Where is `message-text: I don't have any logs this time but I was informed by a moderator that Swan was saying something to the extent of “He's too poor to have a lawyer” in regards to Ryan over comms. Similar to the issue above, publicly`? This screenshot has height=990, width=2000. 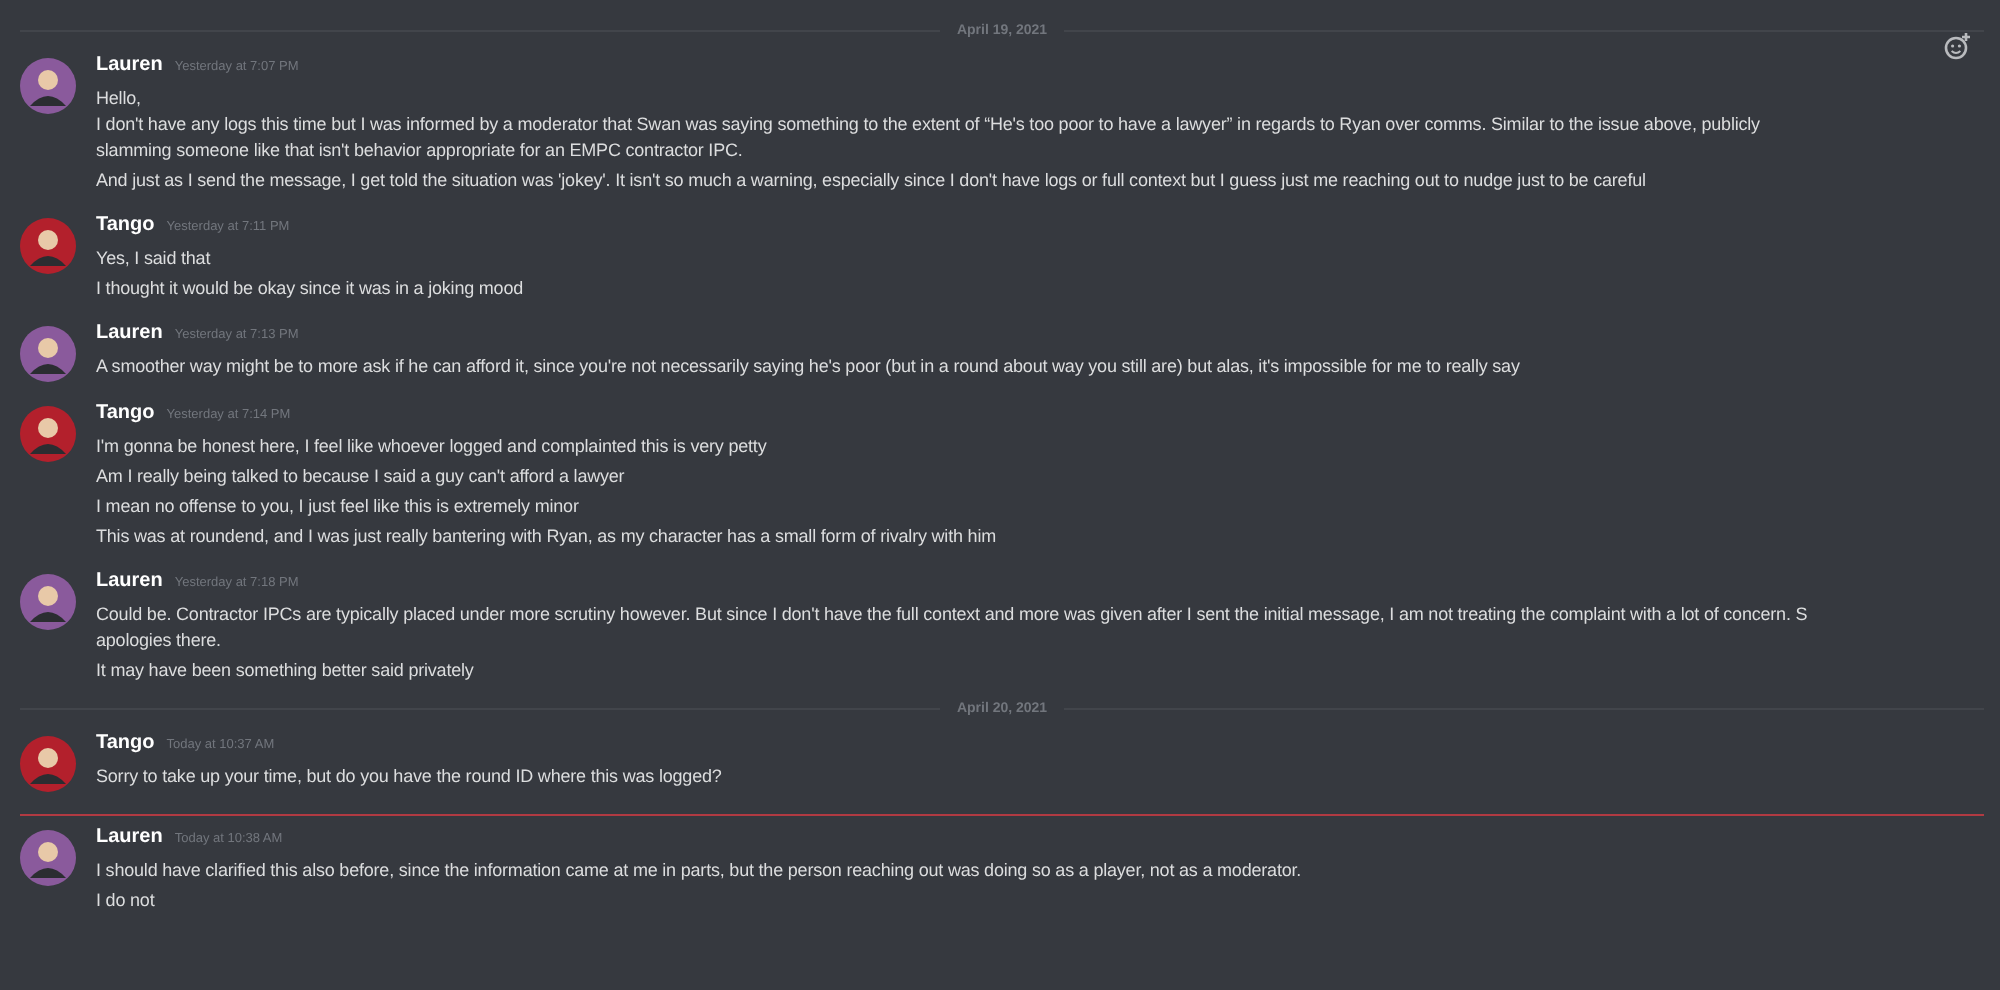 message-text: I don't have any logs this time but I was informed by a moderator that Swan was saying something to the extent of “He's too poor to have a lawyer” in regards to Ryan over comms. Similar to the issue above, publicly is located at coordinates (928, 125).